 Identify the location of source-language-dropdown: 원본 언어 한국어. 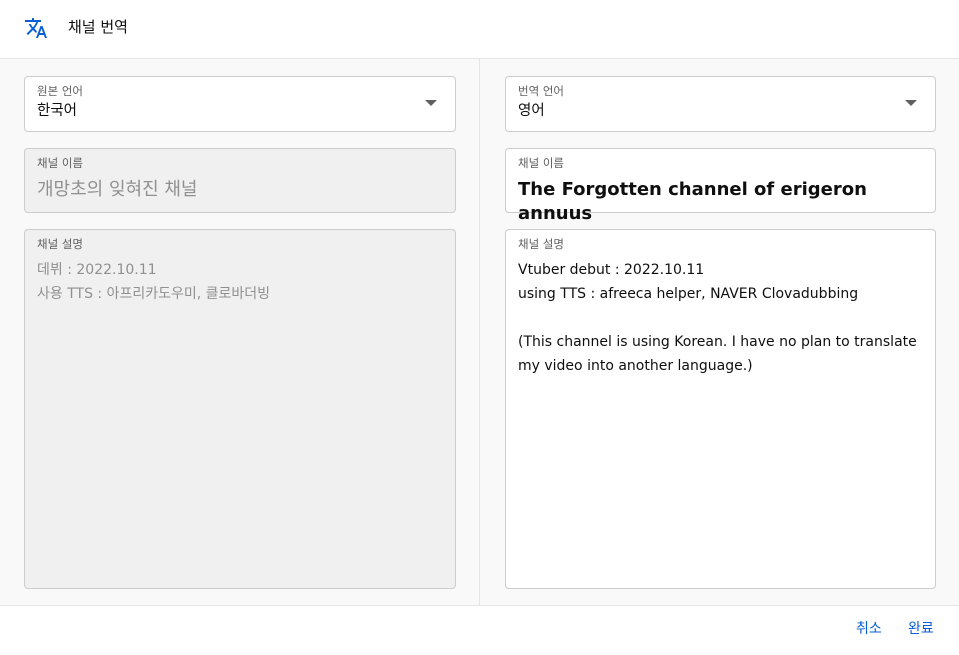
(240, 104).